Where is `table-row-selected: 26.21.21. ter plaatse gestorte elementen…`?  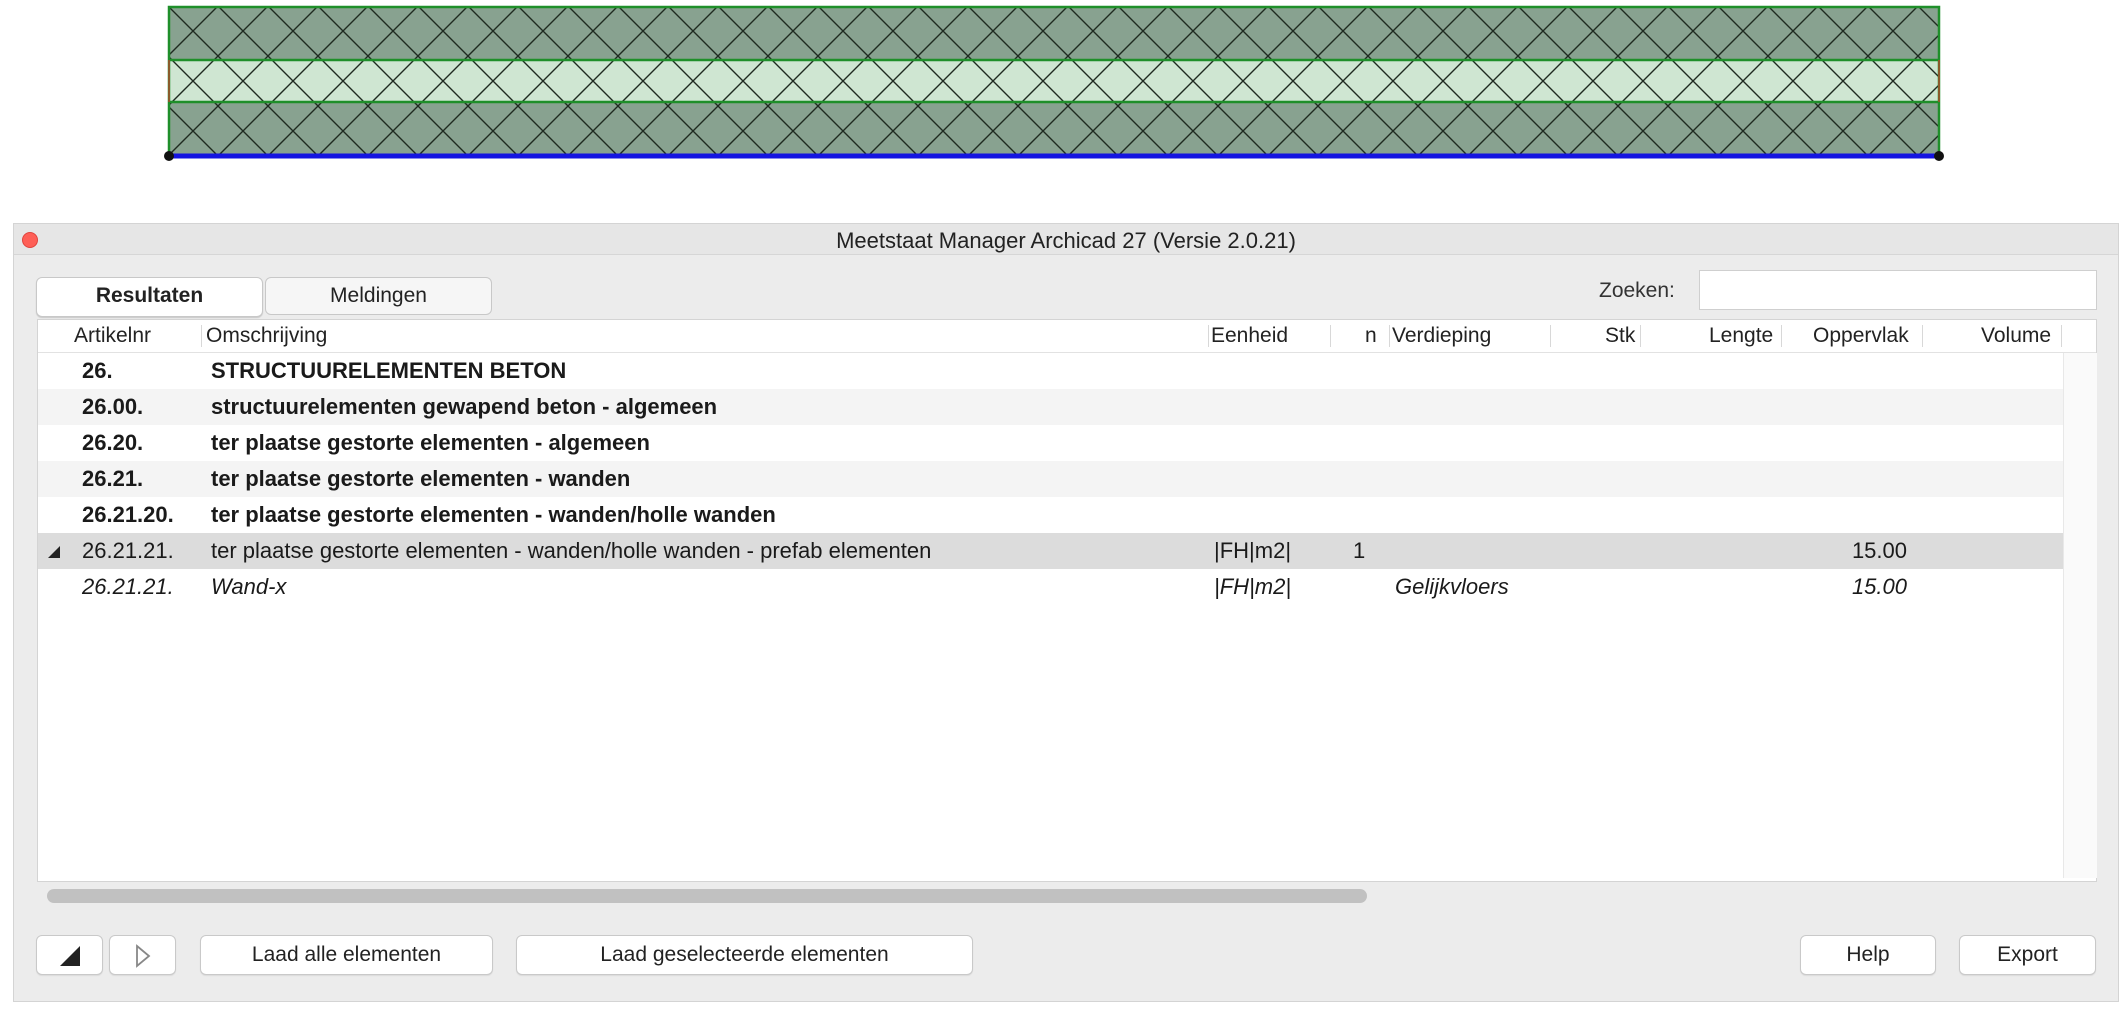 table-row-selected: 26.21.21. ter plaatse gestorte elementen… is located at coordinates (1050, 551).